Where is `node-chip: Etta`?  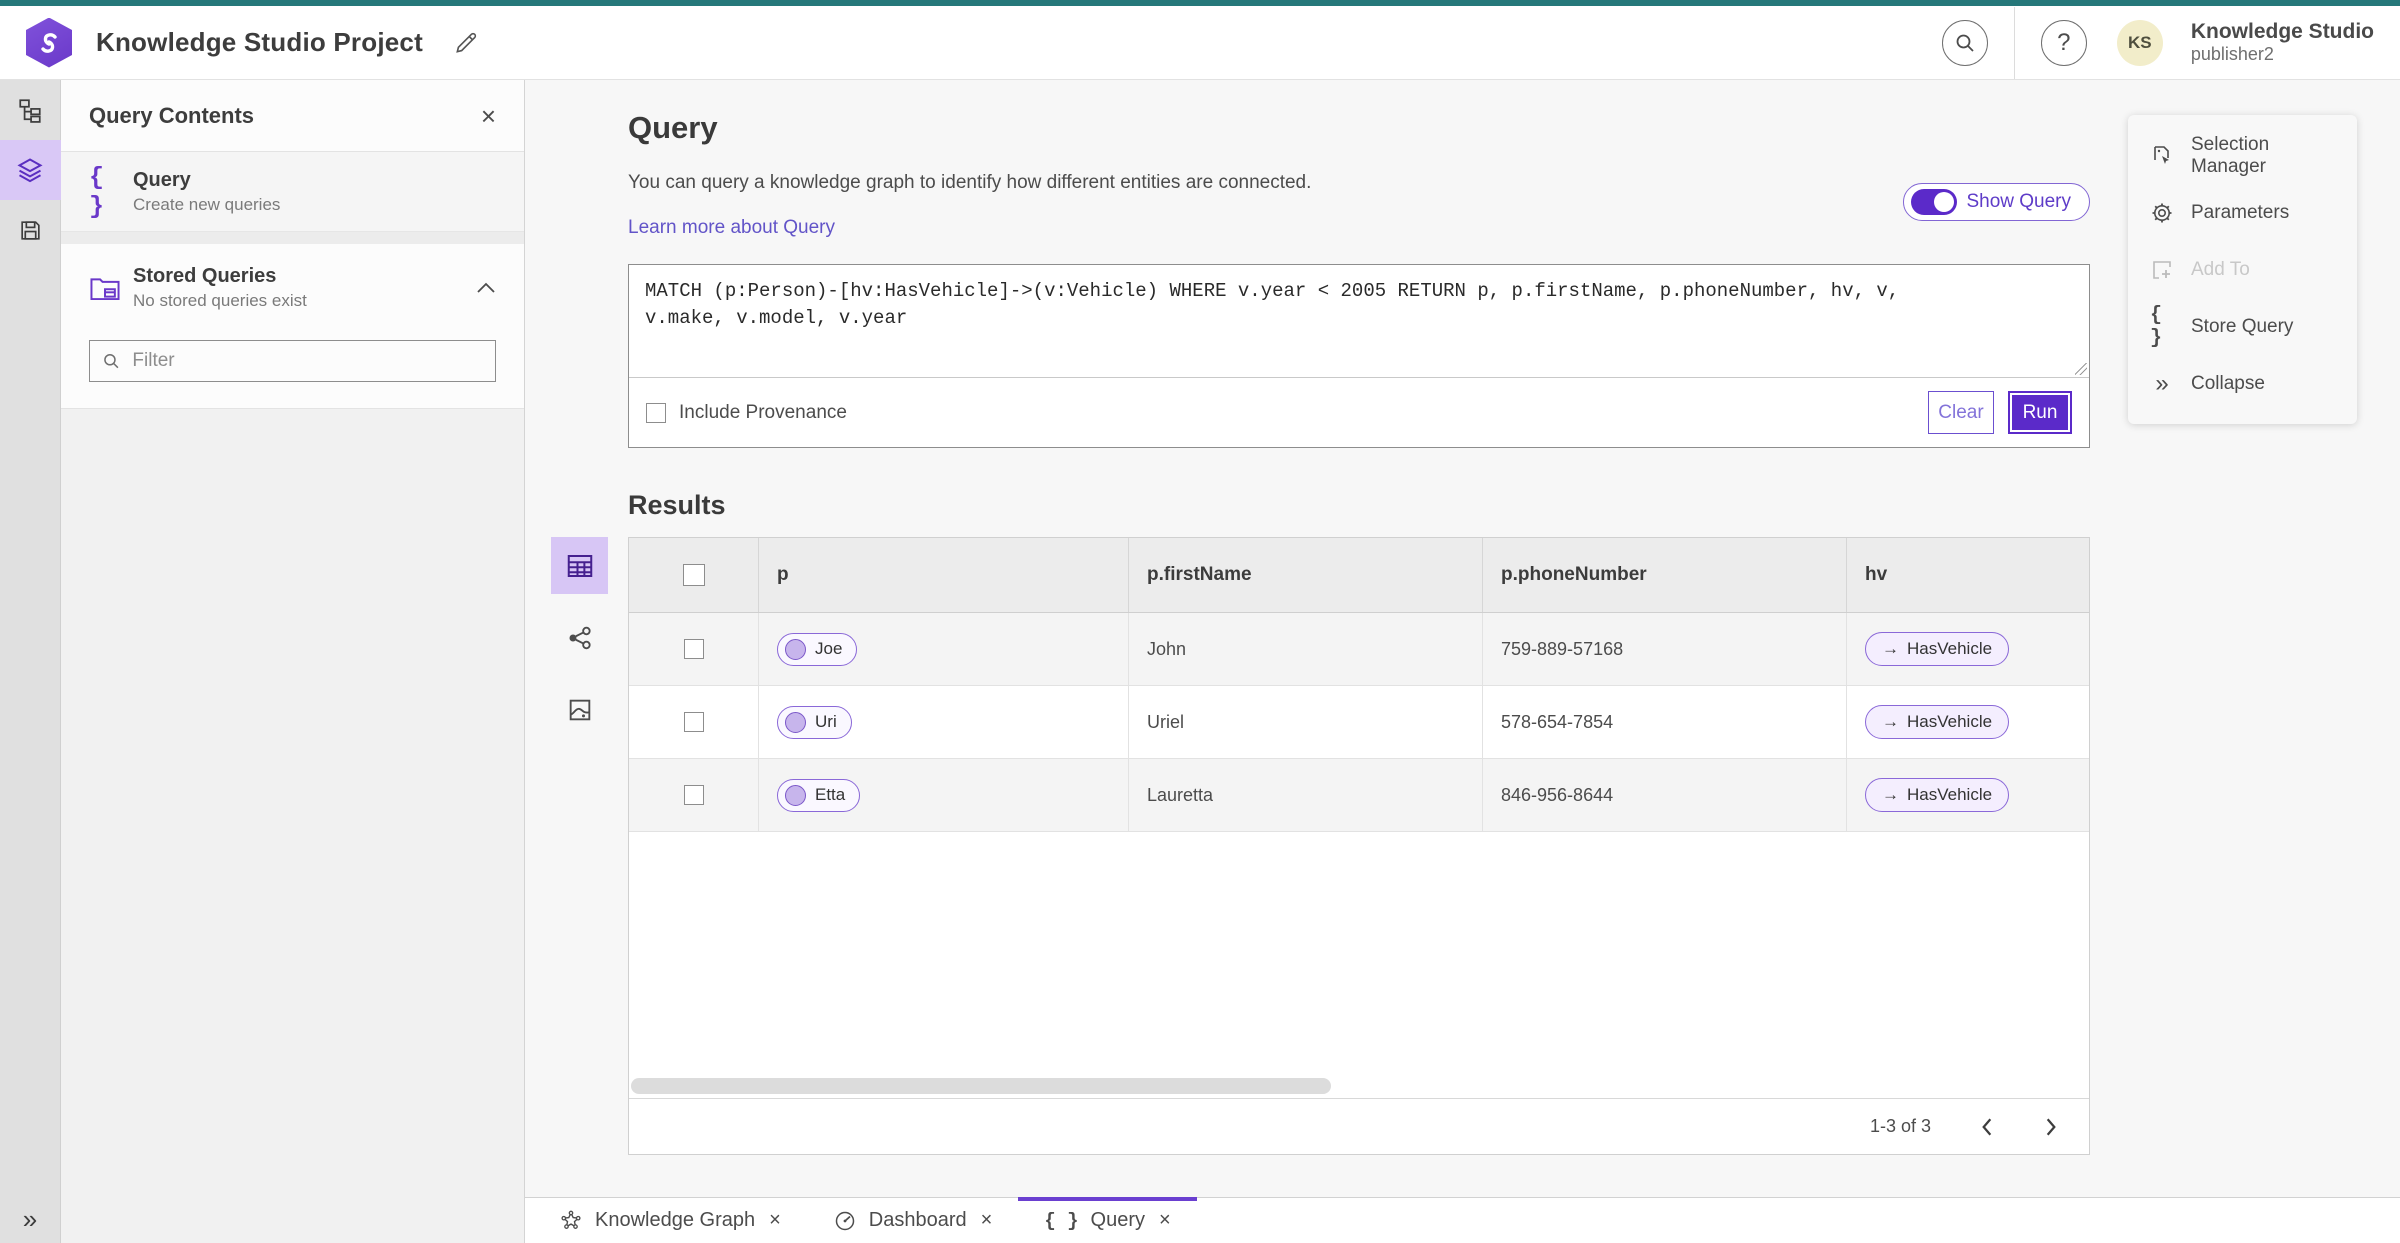
node-chip: Etta is located at coordinates (819, 795).